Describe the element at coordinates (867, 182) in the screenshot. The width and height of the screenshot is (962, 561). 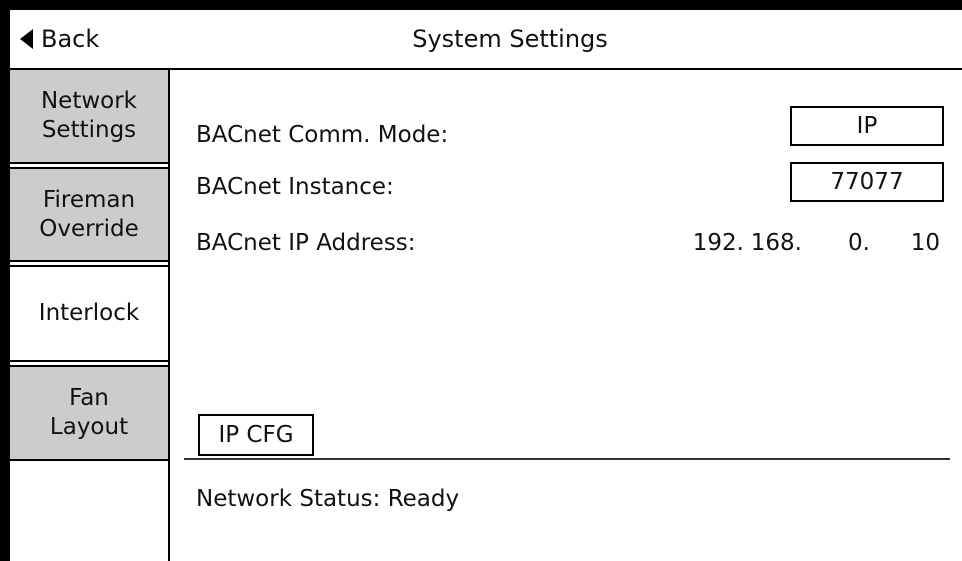
I see `instance-field: 77077` at that location.